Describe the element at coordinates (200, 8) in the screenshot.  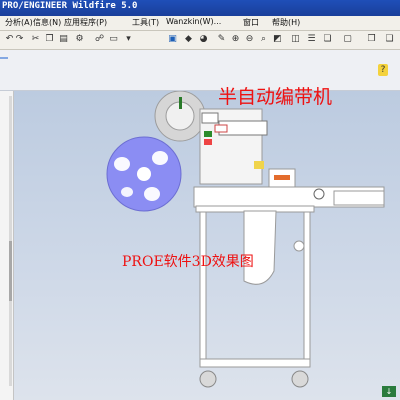
I see `title-bar: PRO/ENGINEER Wildfire 5.0` at that location.